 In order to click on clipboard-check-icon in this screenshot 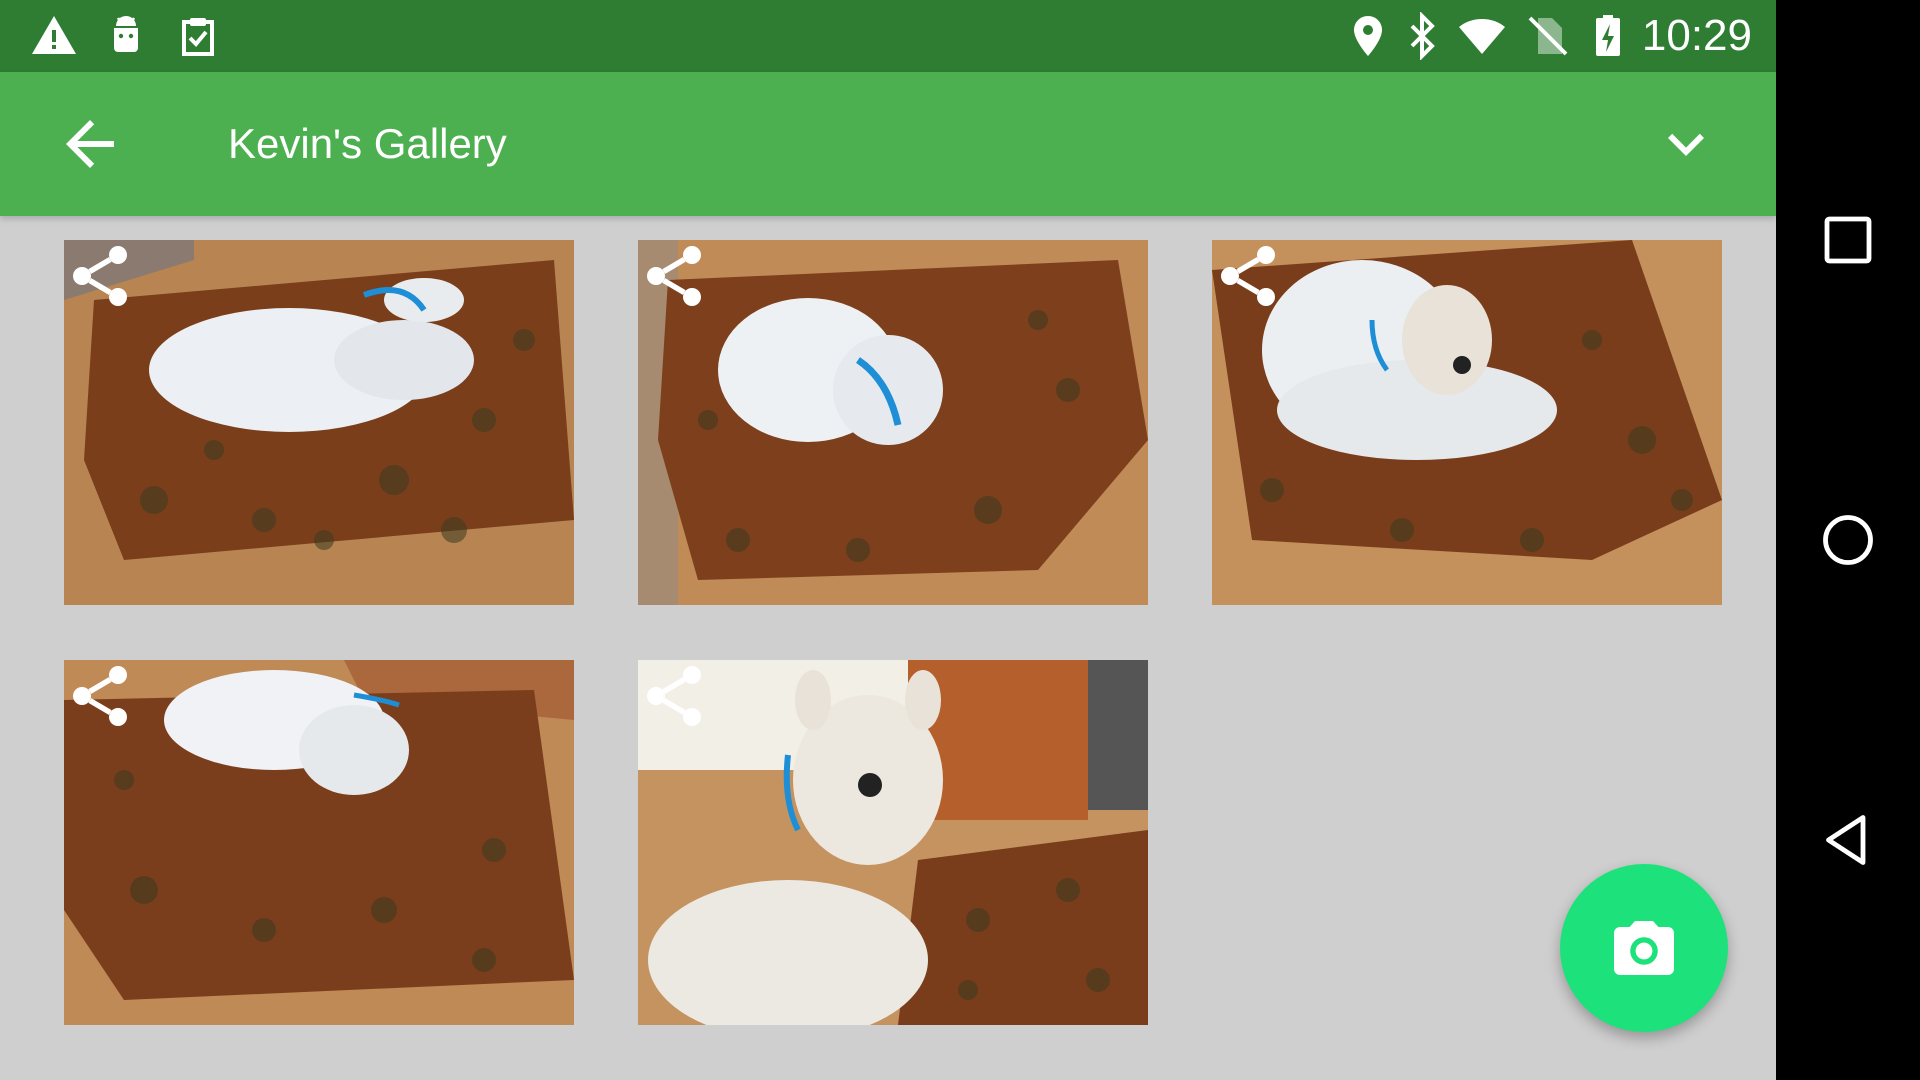, I will do `click(198, 37)`.